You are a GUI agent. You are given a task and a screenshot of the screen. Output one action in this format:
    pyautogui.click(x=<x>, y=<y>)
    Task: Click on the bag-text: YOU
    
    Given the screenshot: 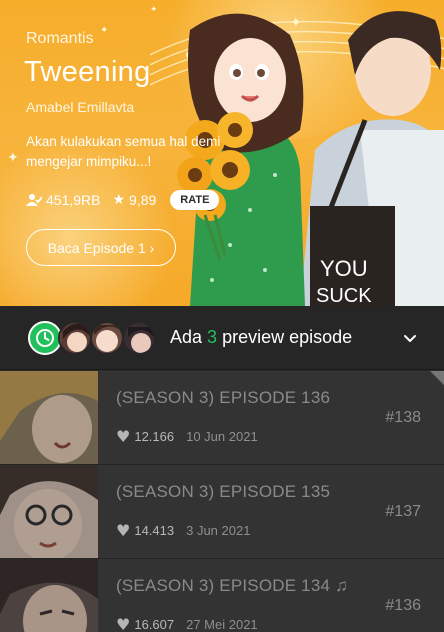 What is the action you would take?
    pyautogui.click(x=344, y=268)
    